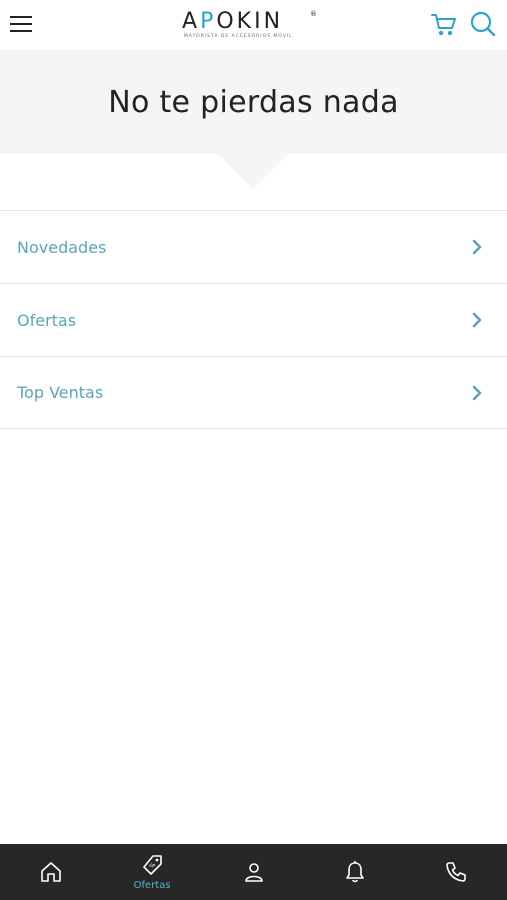 This screenshot has height=900, width=507. I want to click on list-item-label: Top Ventas, so click(60, 392).